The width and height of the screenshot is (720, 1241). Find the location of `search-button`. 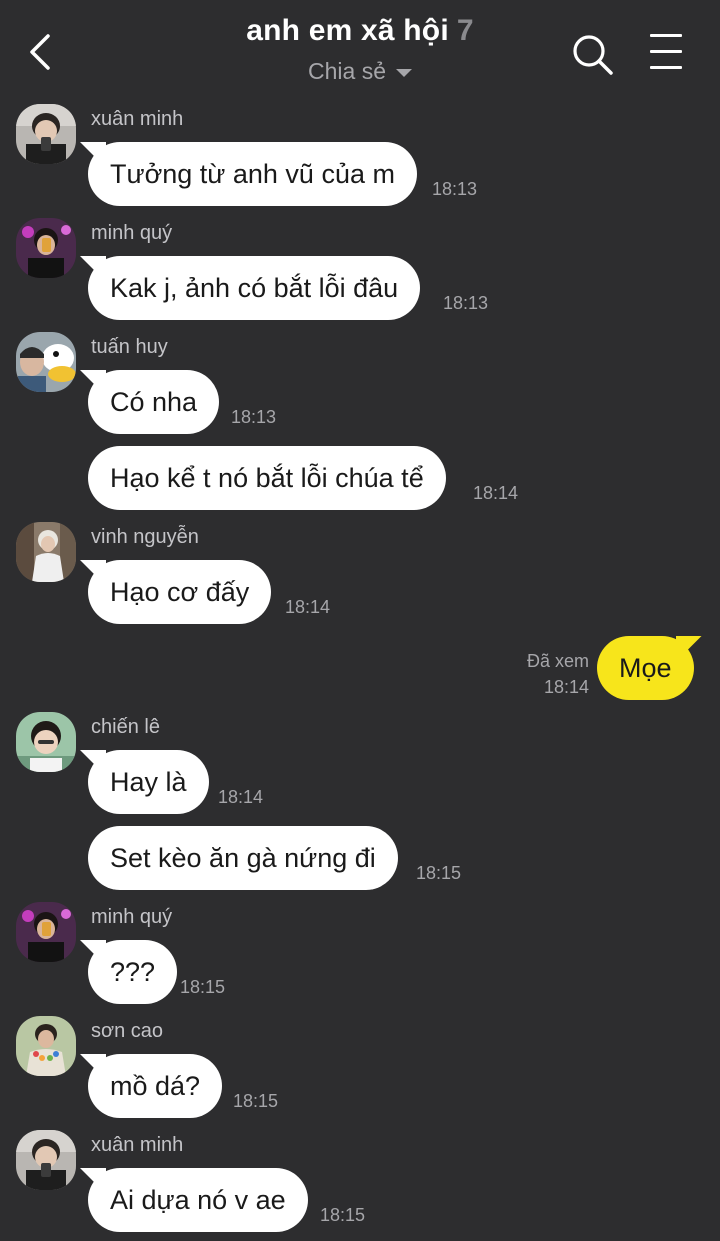

search-button is located at coordinates (592, 54).